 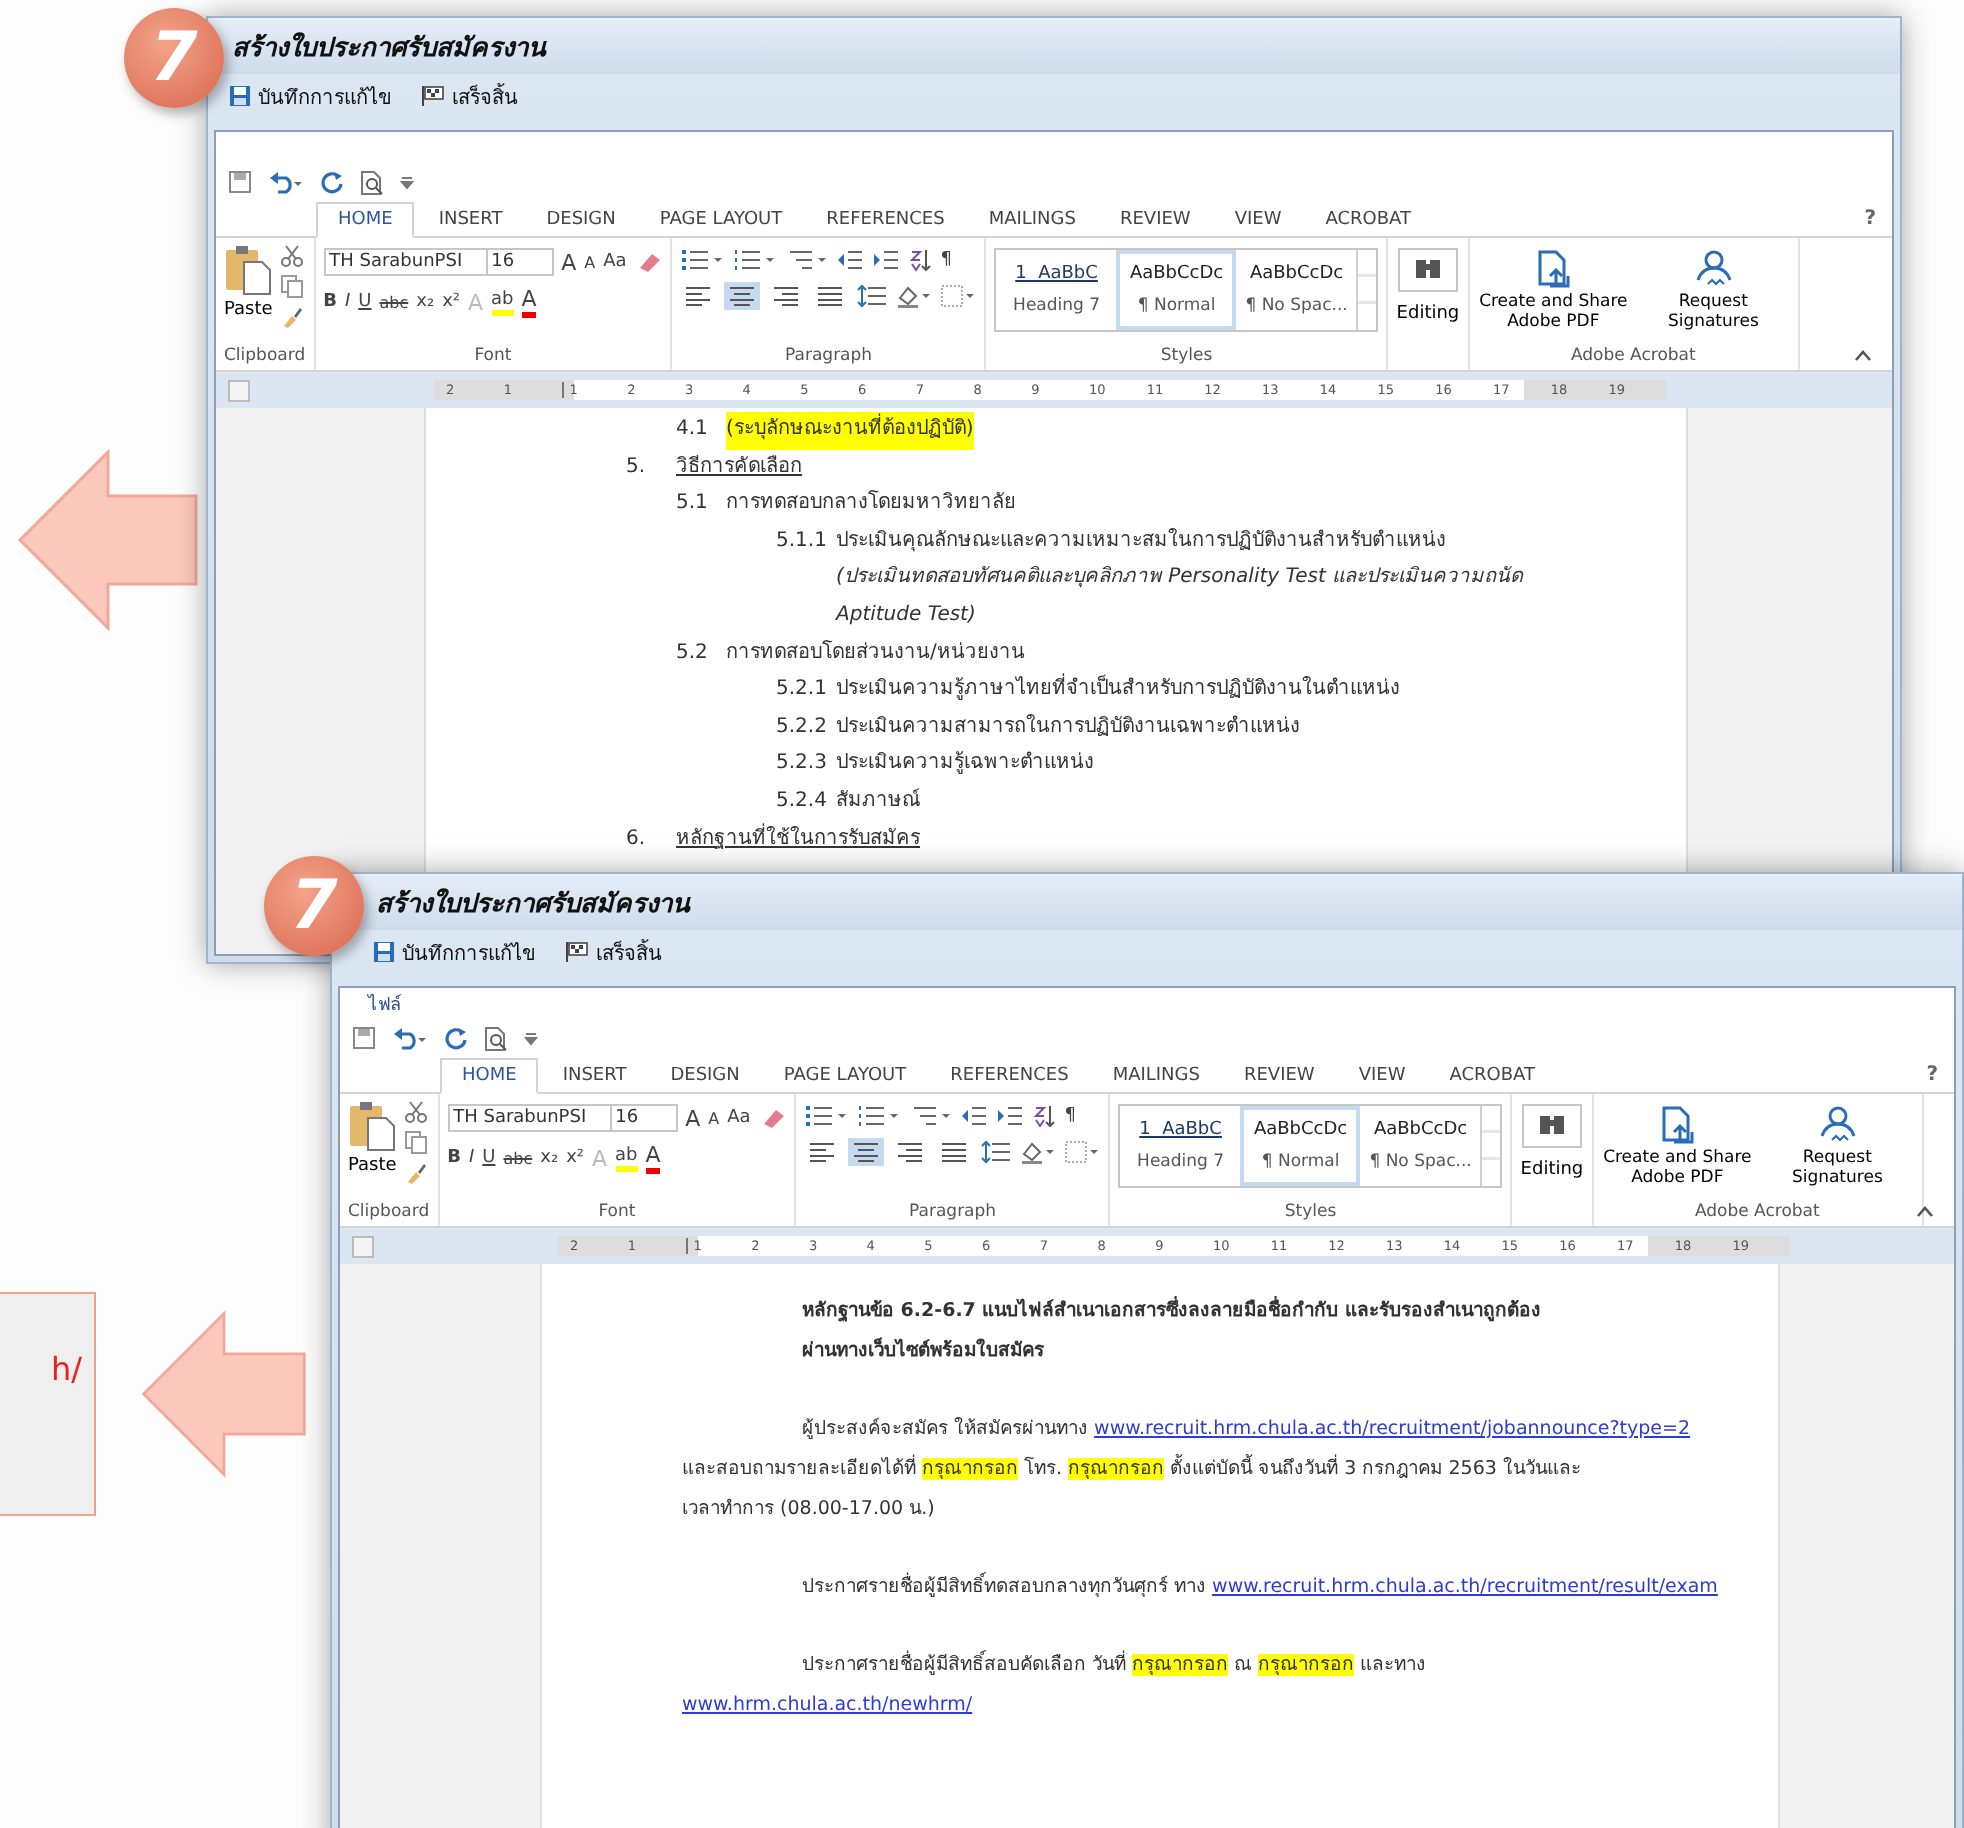 I want to click on paste-button: Paste, so click(x=248, y=295).